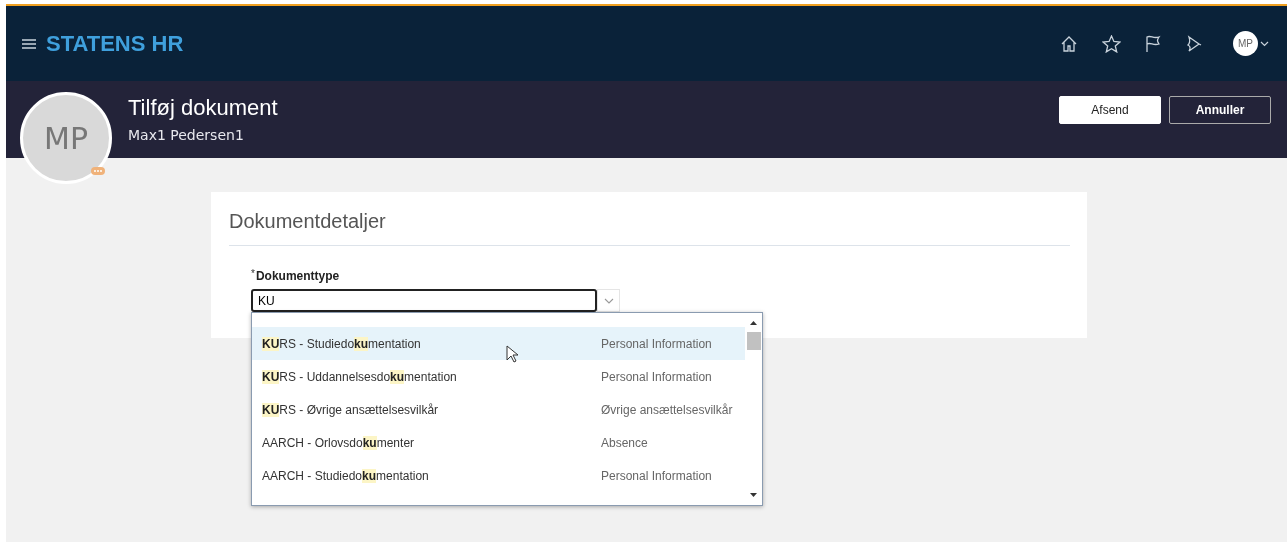  Describe the element at coordinates (253, 273) in the screenshot. I see `required-mark: *` at that location.